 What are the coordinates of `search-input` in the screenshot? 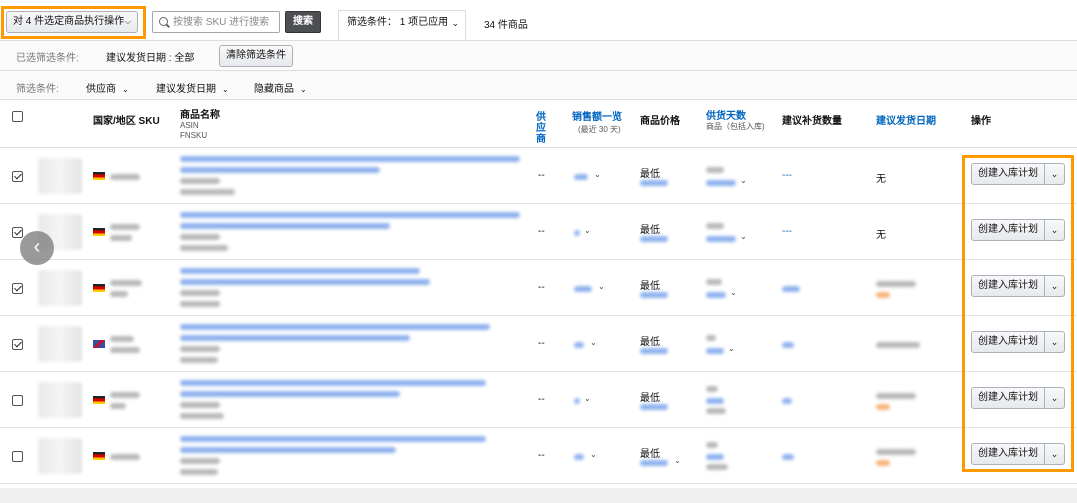 It's located at (225, 22).